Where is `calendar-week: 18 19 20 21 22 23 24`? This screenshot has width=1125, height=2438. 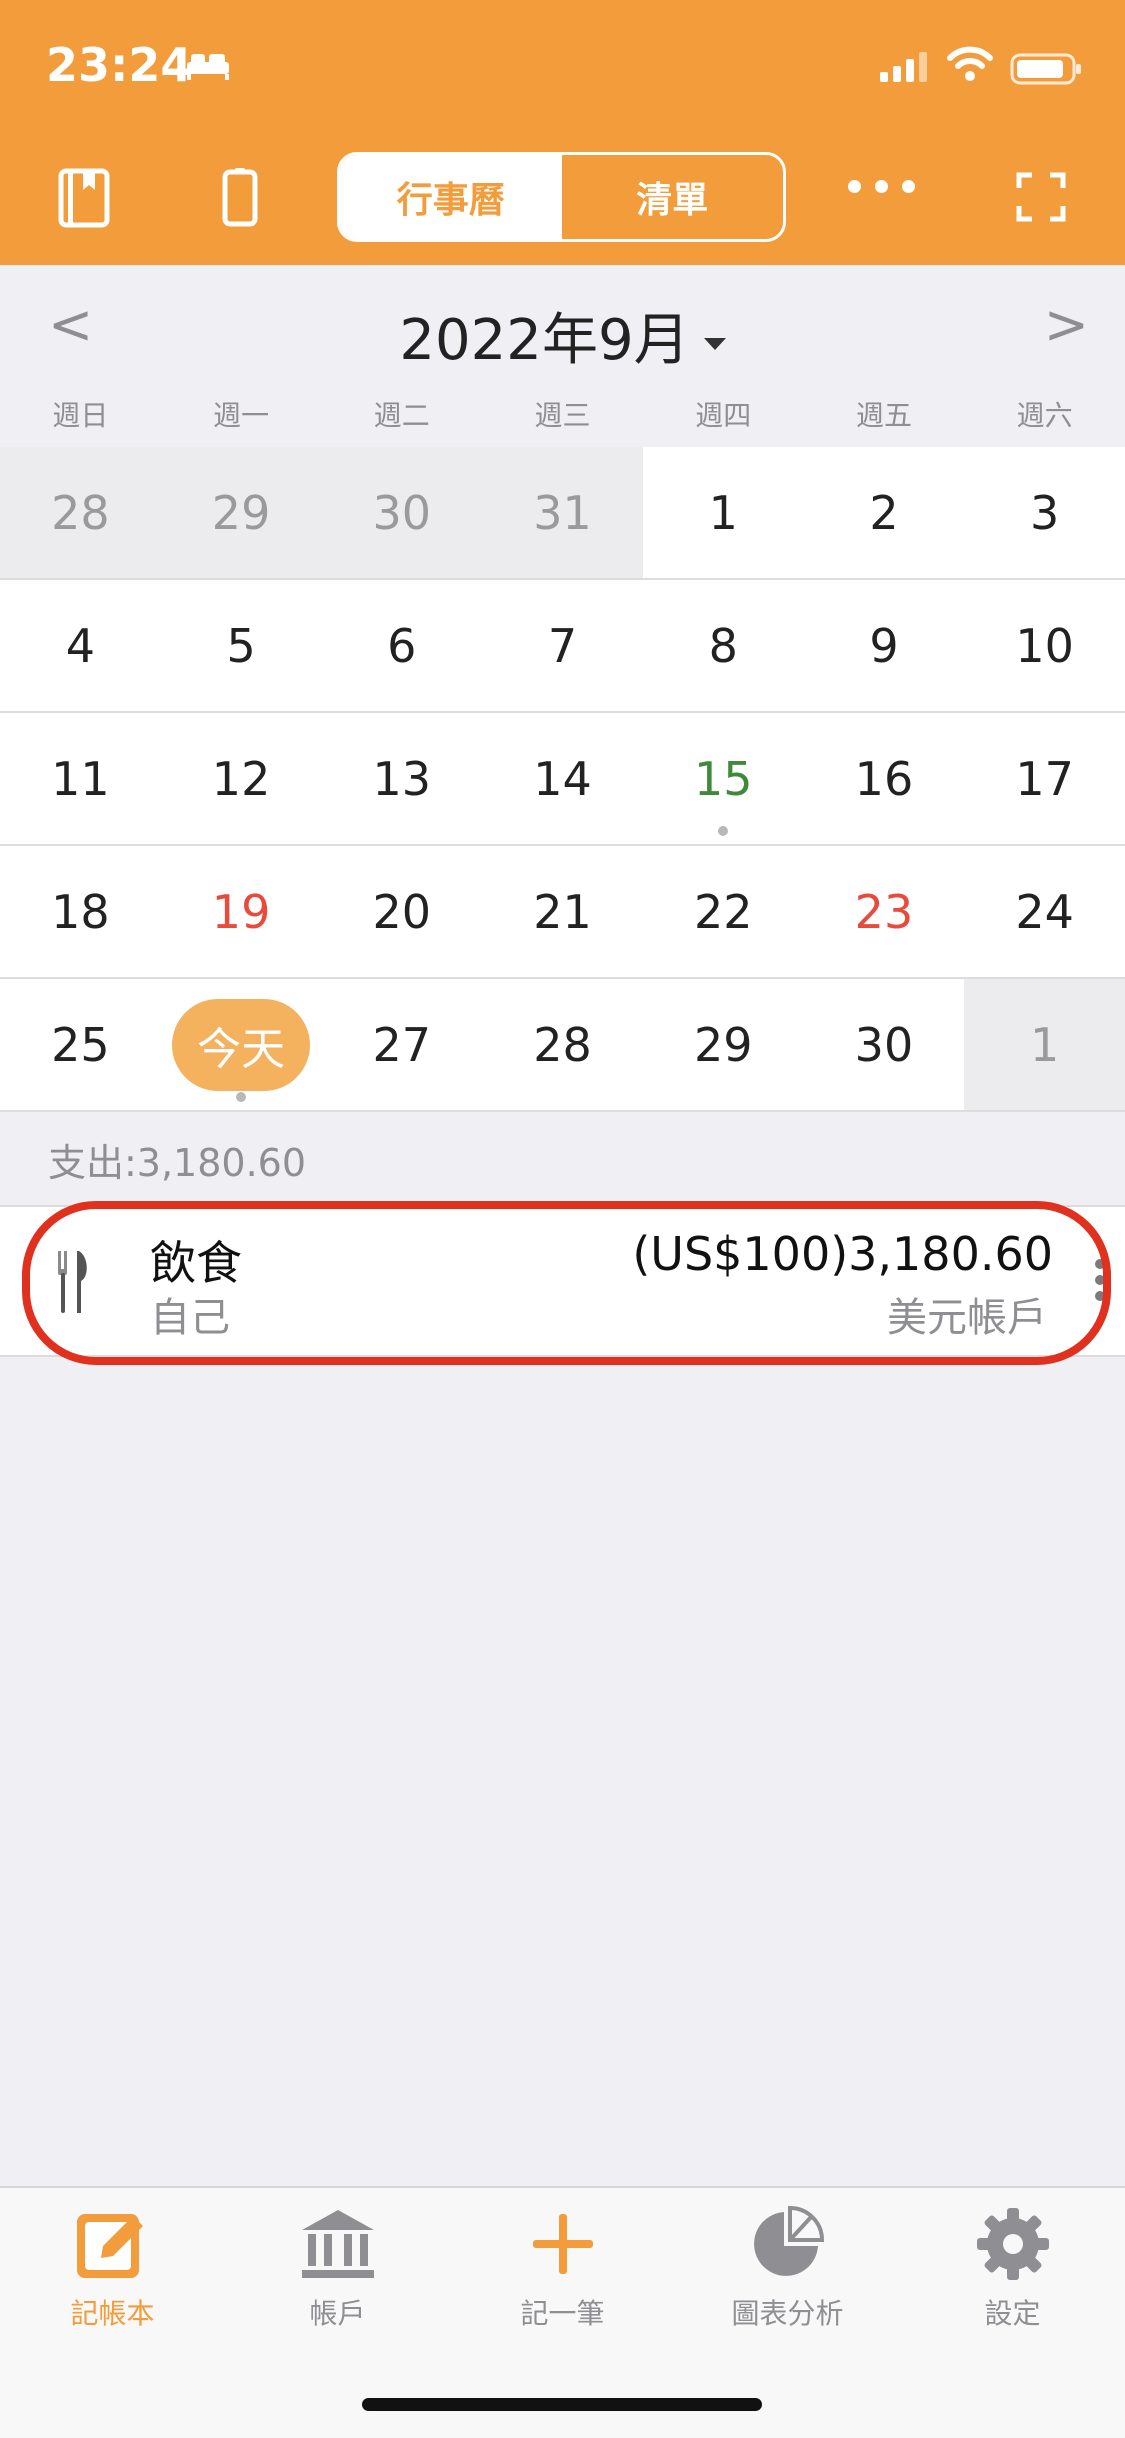 calendar-week: 18 19 20 21 22 23 24 is located at coordinates (562, 912).